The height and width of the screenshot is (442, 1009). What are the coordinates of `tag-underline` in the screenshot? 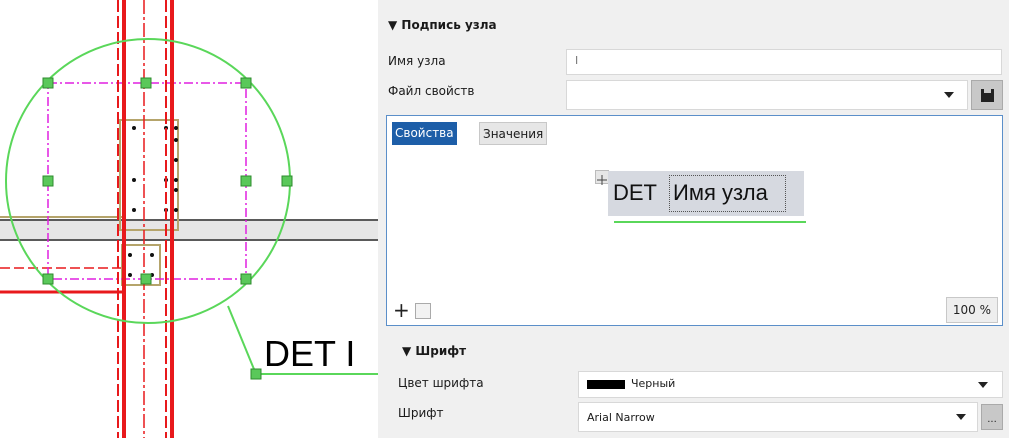 It's located at (710, 222).